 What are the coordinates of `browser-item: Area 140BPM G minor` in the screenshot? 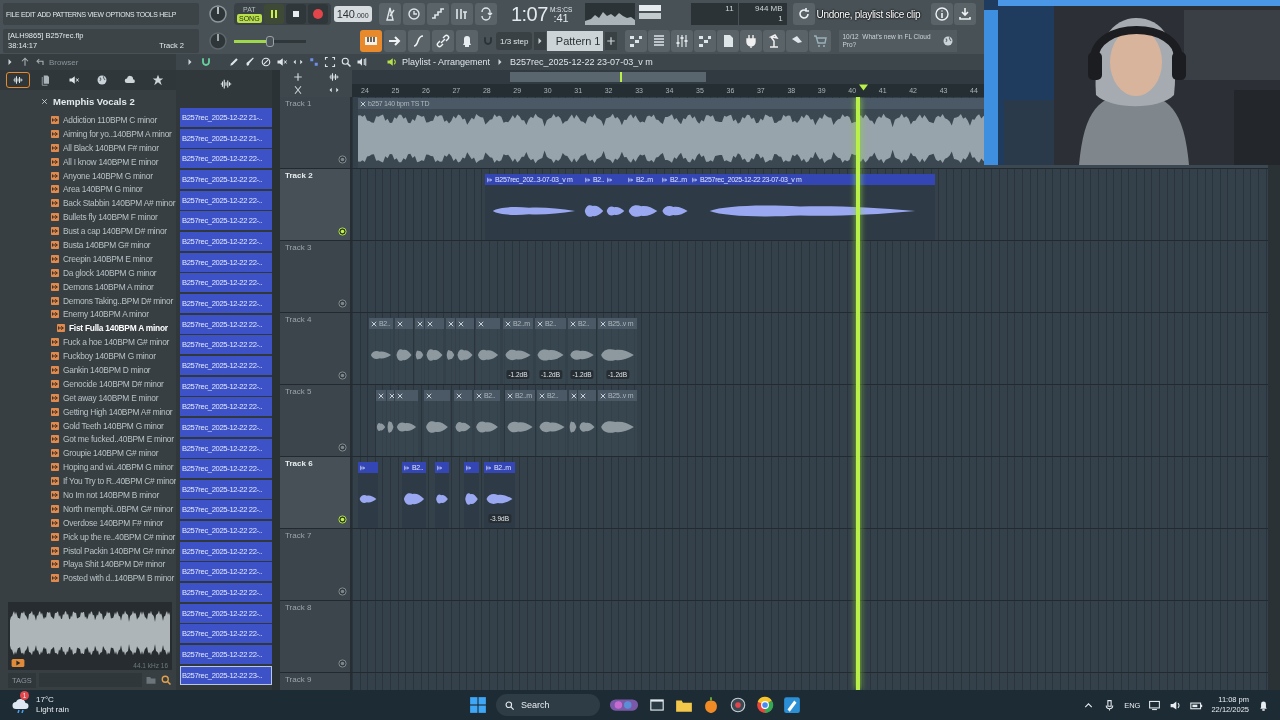 It's located at (88, 189).